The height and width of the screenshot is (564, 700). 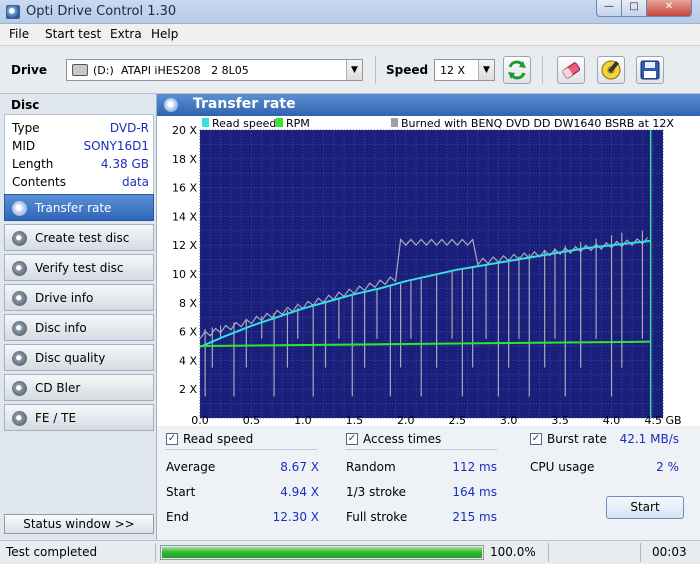 I want to click on wrench-disc-icon, so click(x=611, y=70).